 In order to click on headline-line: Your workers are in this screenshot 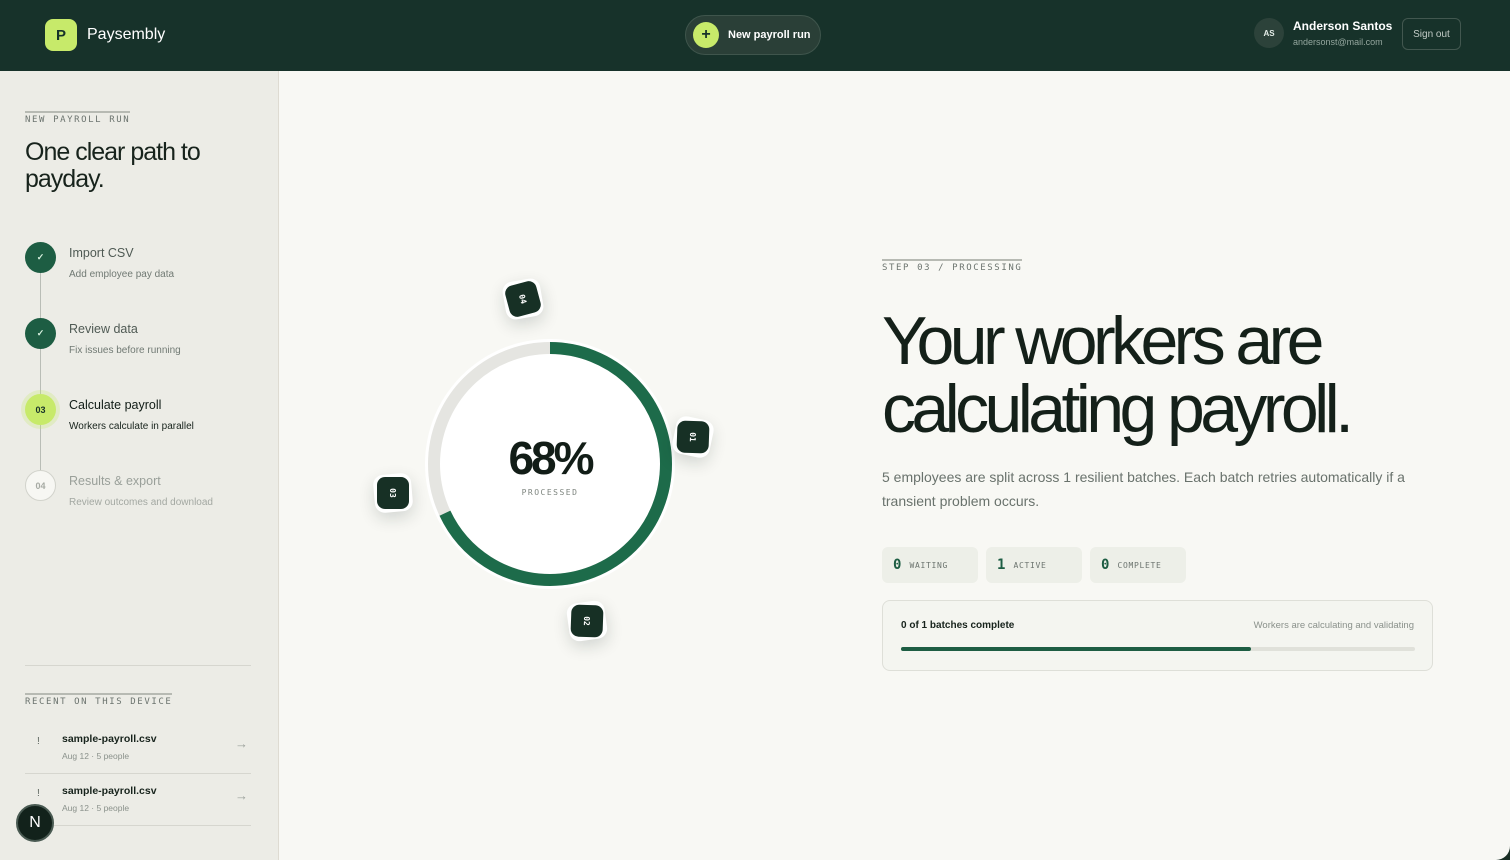, I will do `click(1103, 341)`.